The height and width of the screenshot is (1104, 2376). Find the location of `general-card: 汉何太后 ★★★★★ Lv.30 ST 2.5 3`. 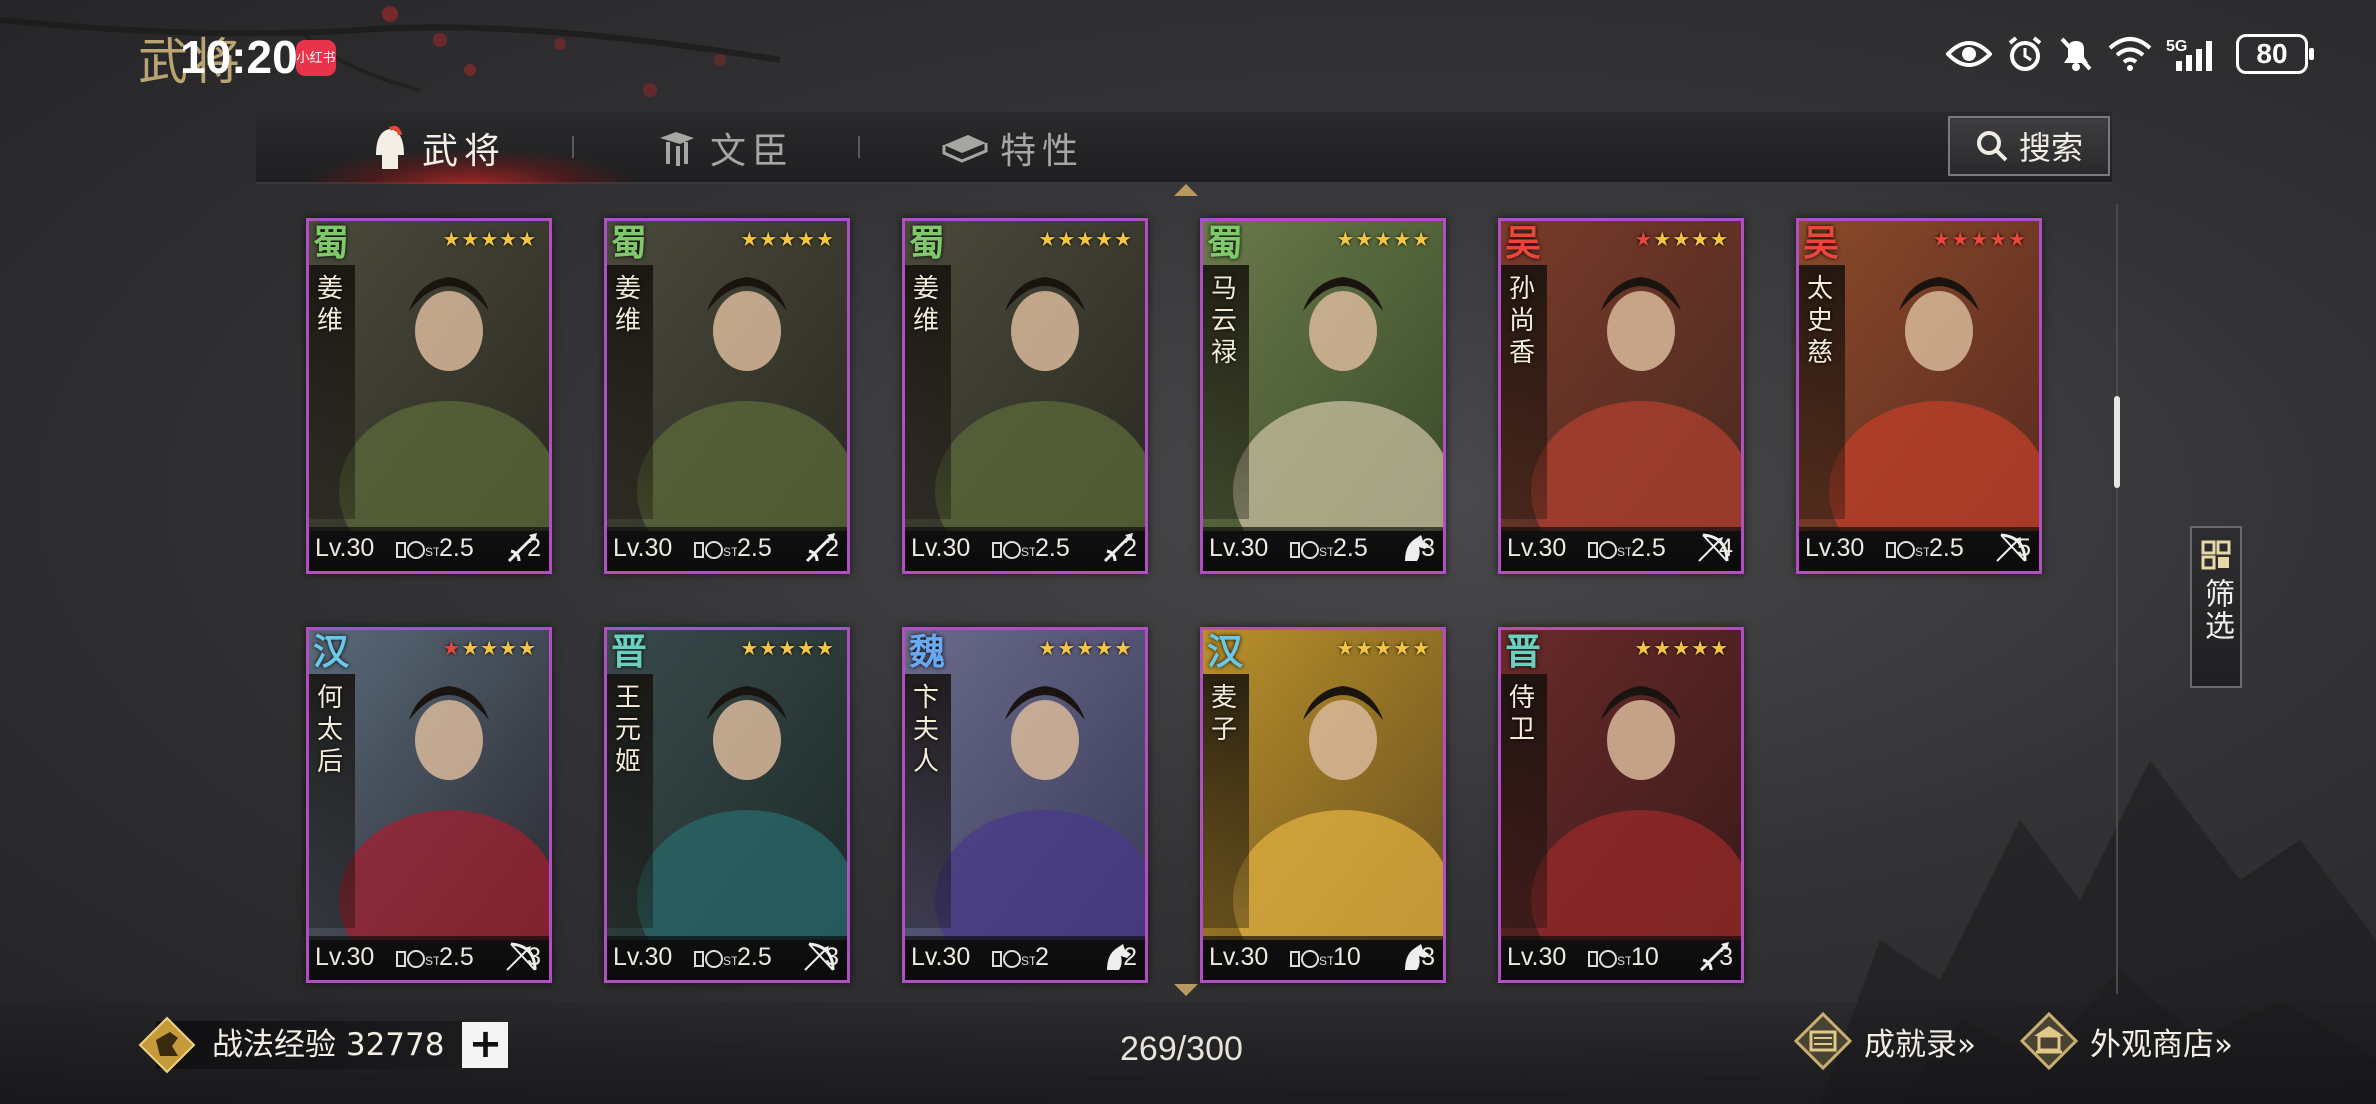

general-card: 汉何太后 ★★★★★ Lv.30 ST 2.5 3 is located at coordinates (429, 805).